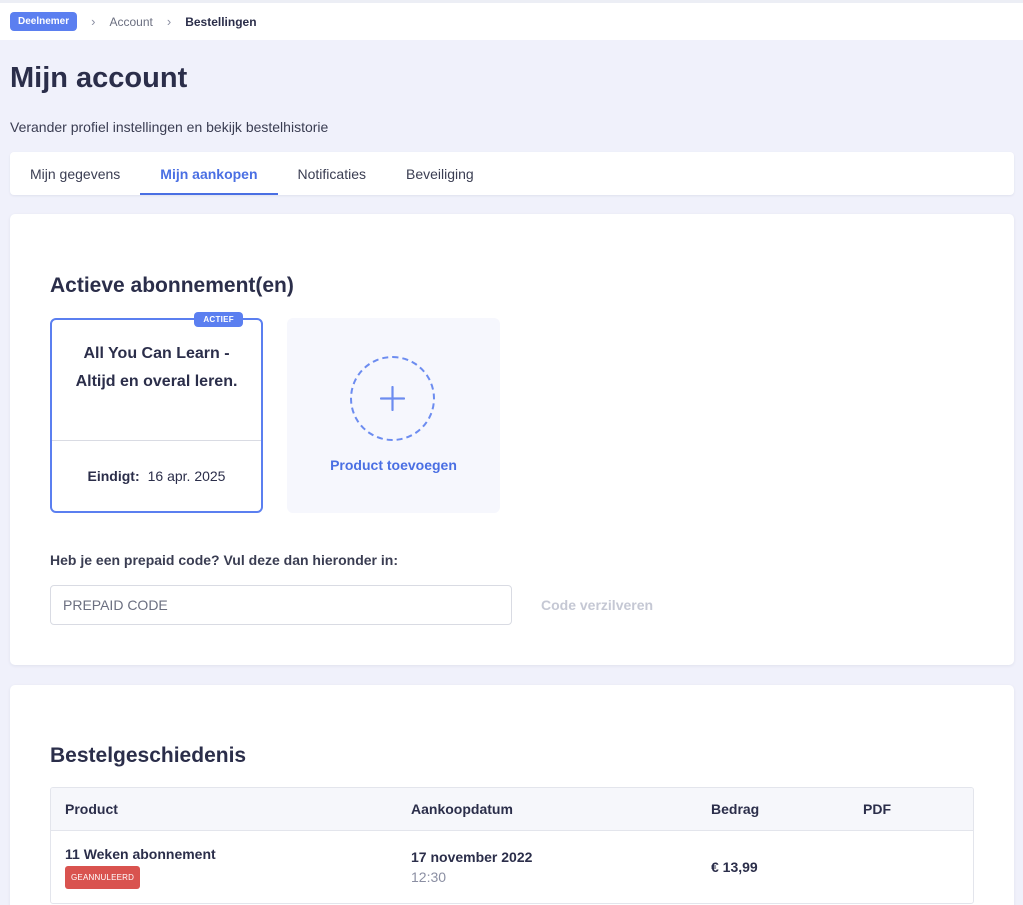 This screenshot has height=905, width=1023. Describe the element at coordinates (462, 809) in the screenshot. I see `column-header-date: Aankoopdatum` at that location.